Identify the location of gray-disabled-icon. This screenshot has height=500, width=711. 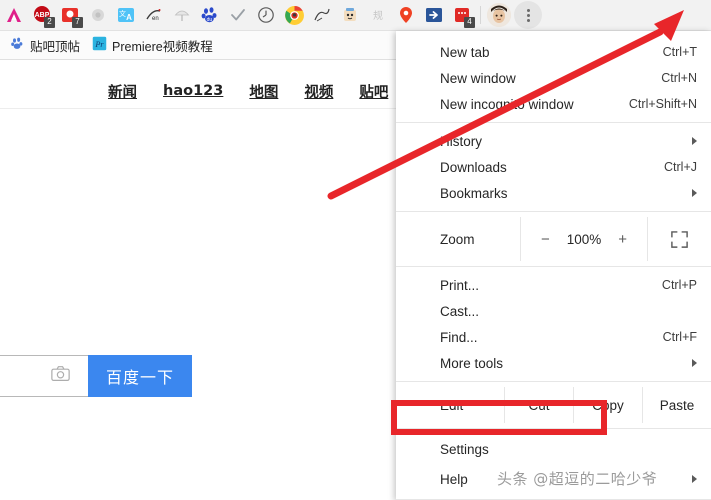
(98, 15).